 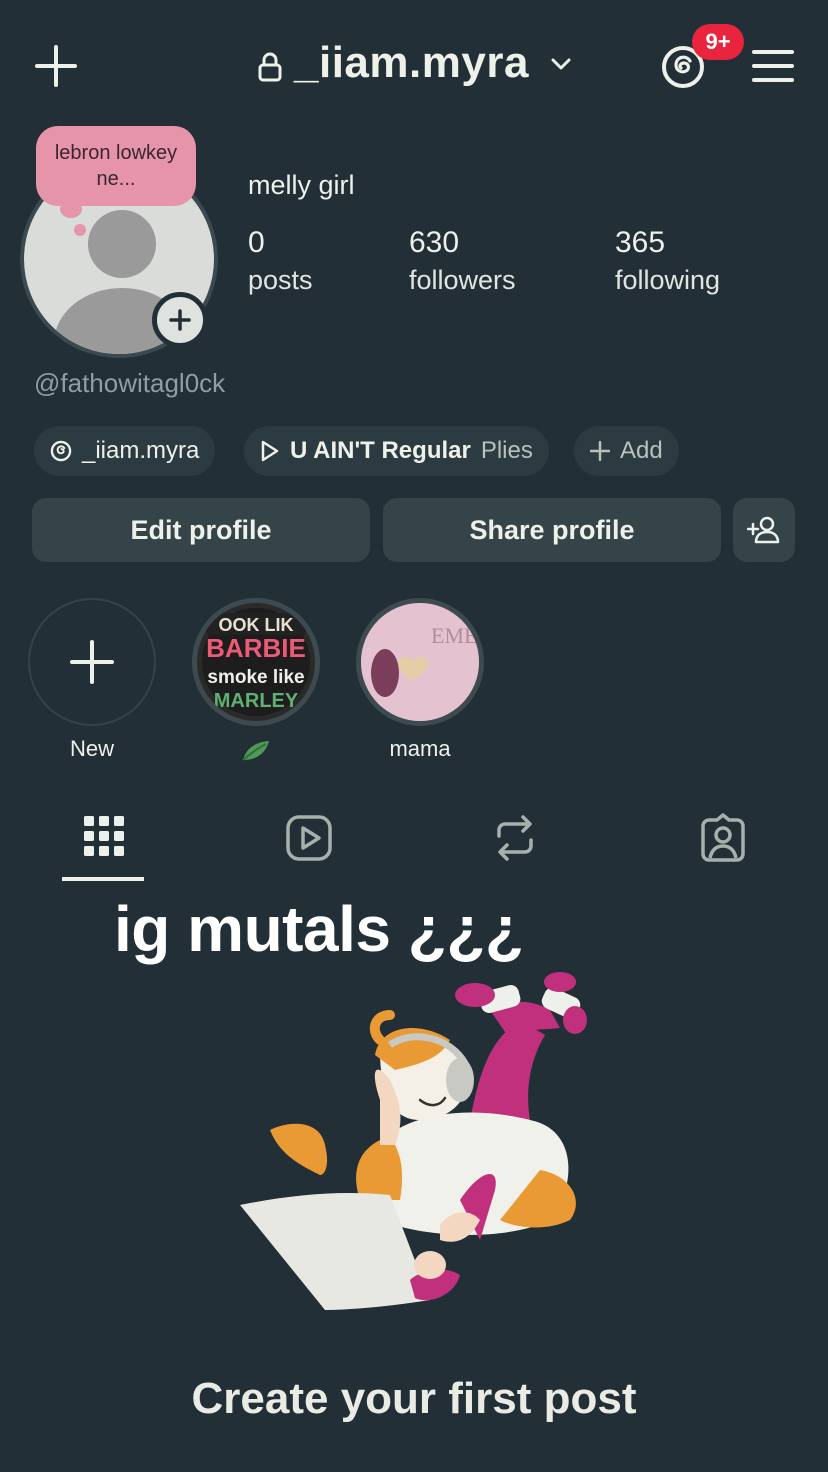 I want to click on add-story-button, so click(x=180, y=320).